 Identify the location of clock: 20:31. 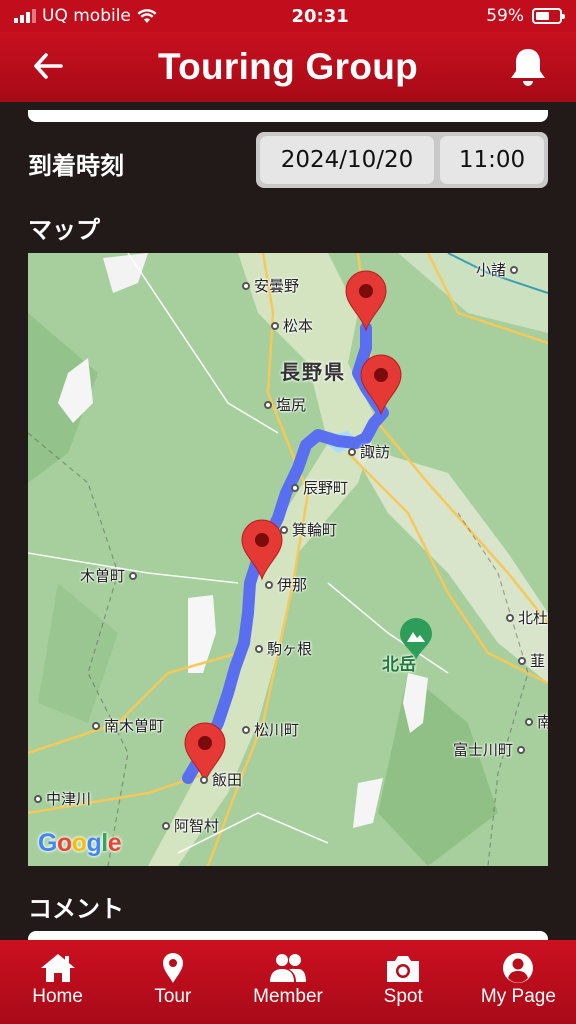
(320, 16).